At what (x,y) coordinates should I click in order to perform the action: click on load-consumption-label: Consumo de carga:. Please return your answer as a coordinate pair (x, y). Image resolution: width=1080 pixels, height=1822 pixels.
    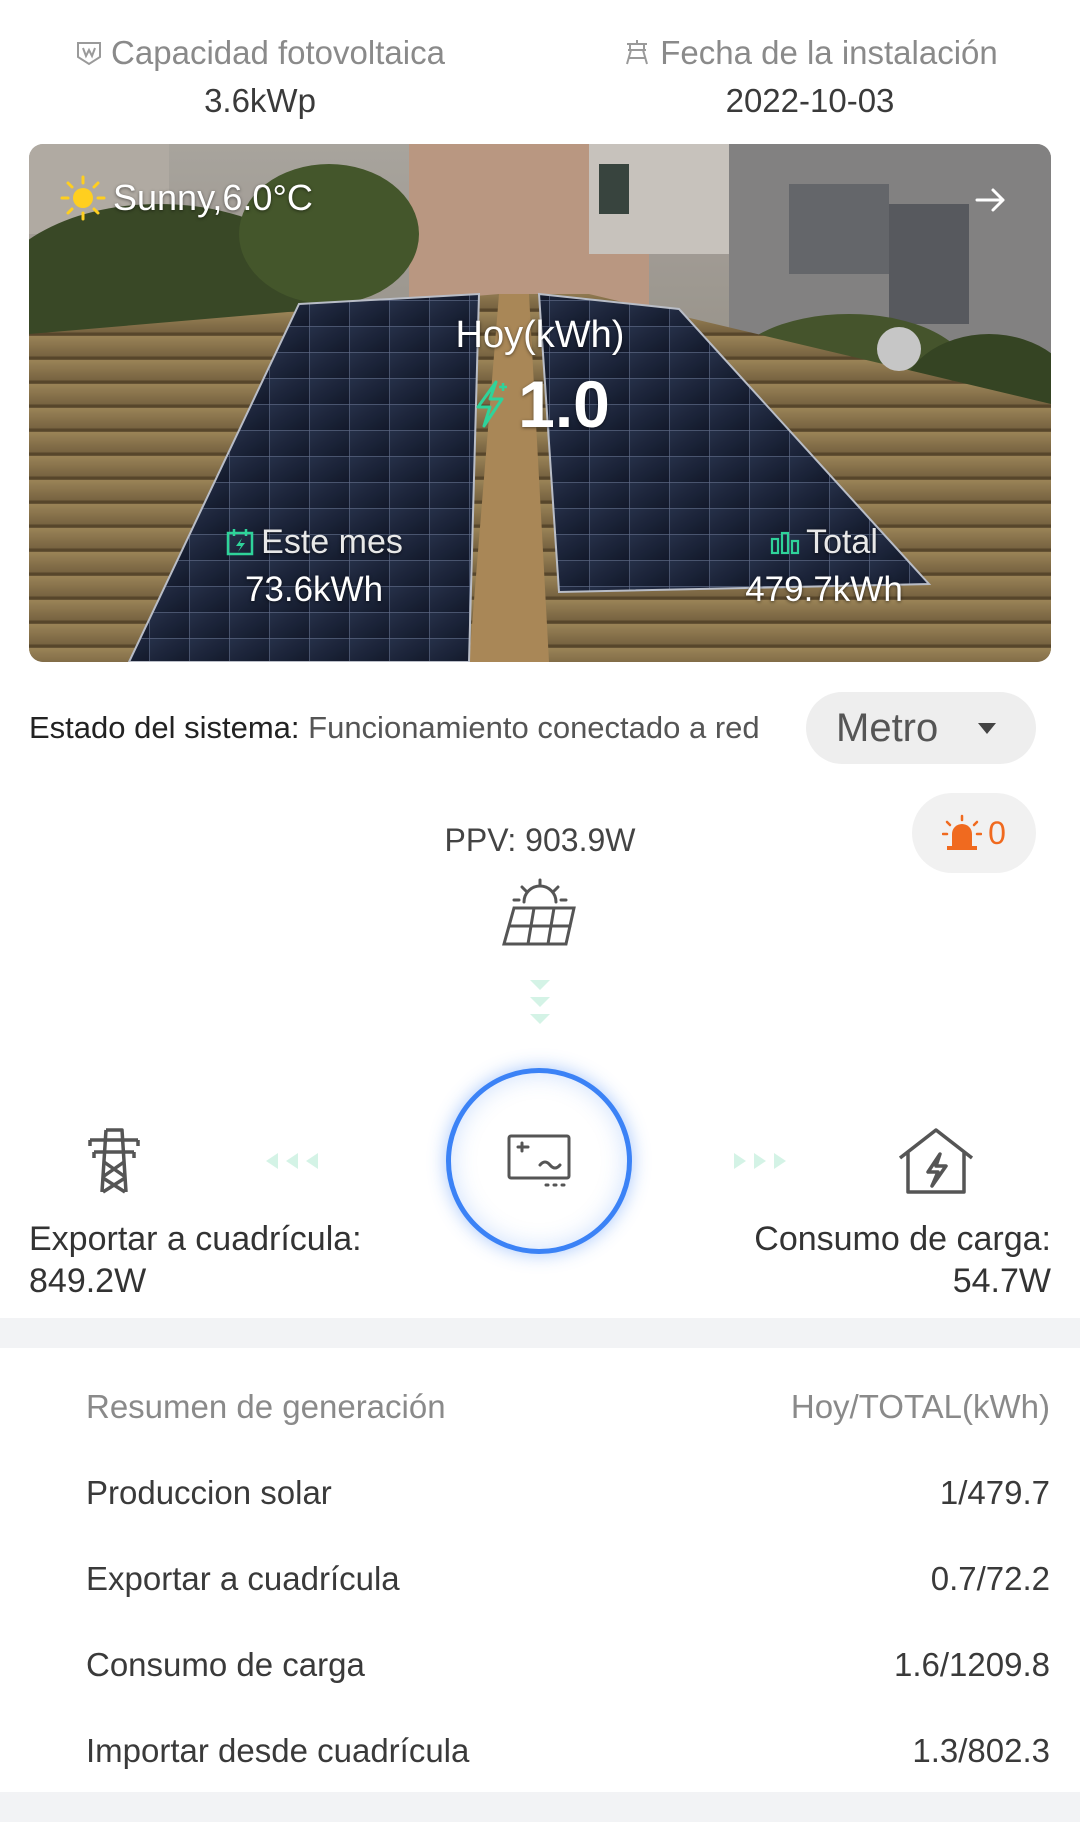
    Looking at the image, I should click on (902, 1239).